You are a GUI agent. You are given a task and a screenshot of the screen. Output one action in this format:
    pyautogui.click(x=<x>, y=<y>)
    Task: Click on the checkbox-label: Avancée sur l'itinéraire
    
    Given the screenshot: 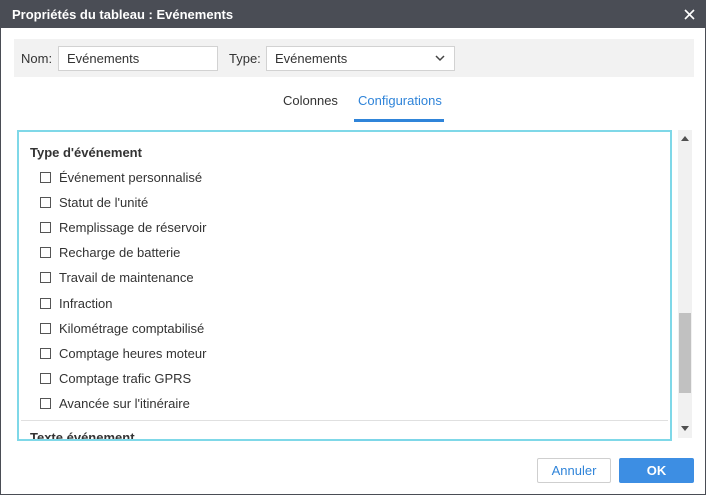 What is the action you would take?
    pyautogui.click(x=124, y=403)
    